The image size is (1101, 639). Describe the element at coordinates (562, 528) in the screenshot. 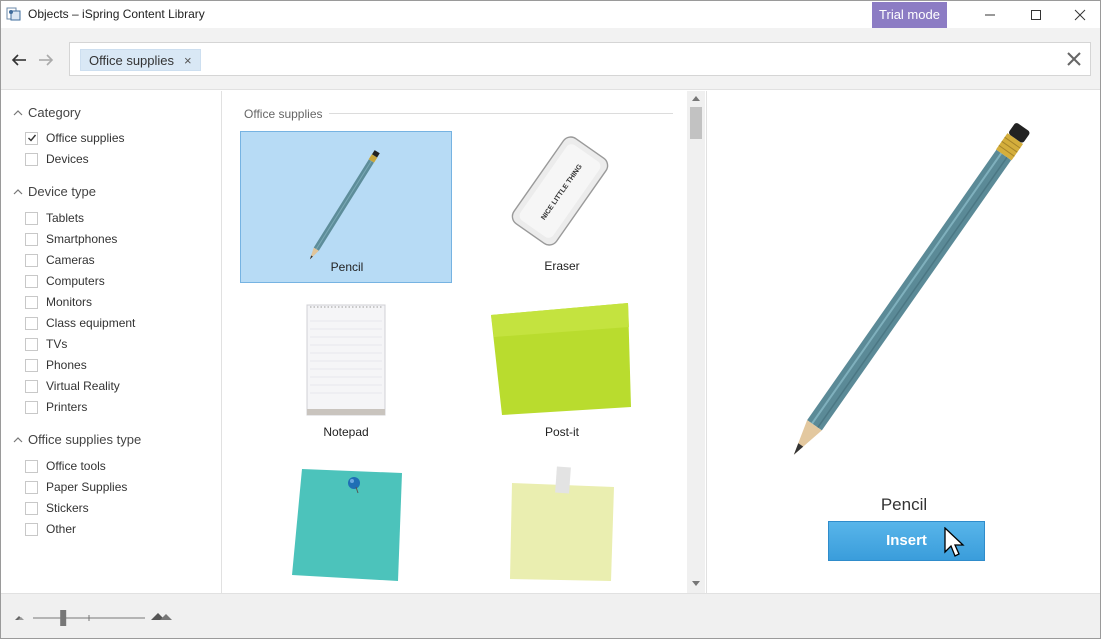

I see `grid-item-taped-note` at that location.